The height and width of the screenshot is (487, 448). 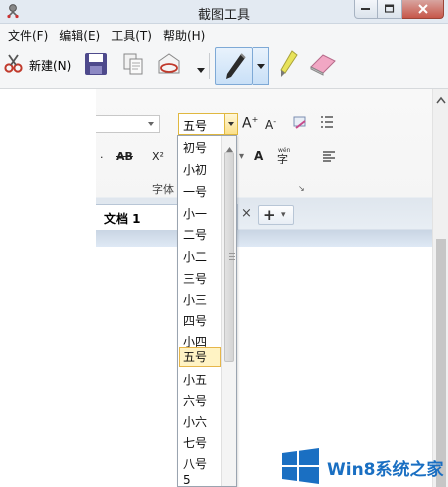 I want to click on new-snip-label: 新建(N), so click(x=50, y=65).